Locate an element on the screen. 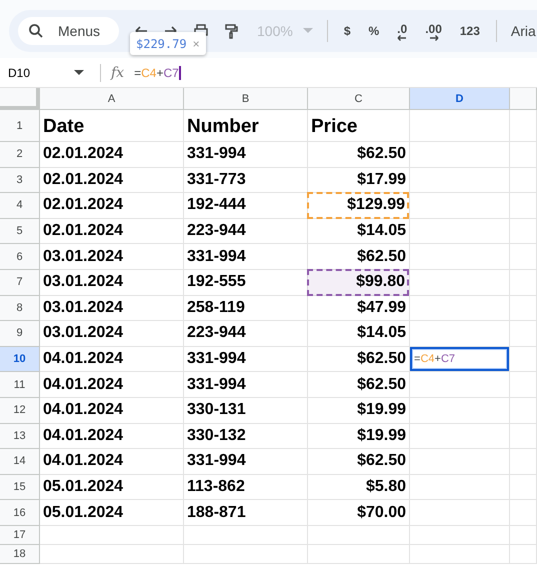 The height and width of the screenshot is (565, 537). formula-input: =C4+C7 is located at coordinates (157, 73).